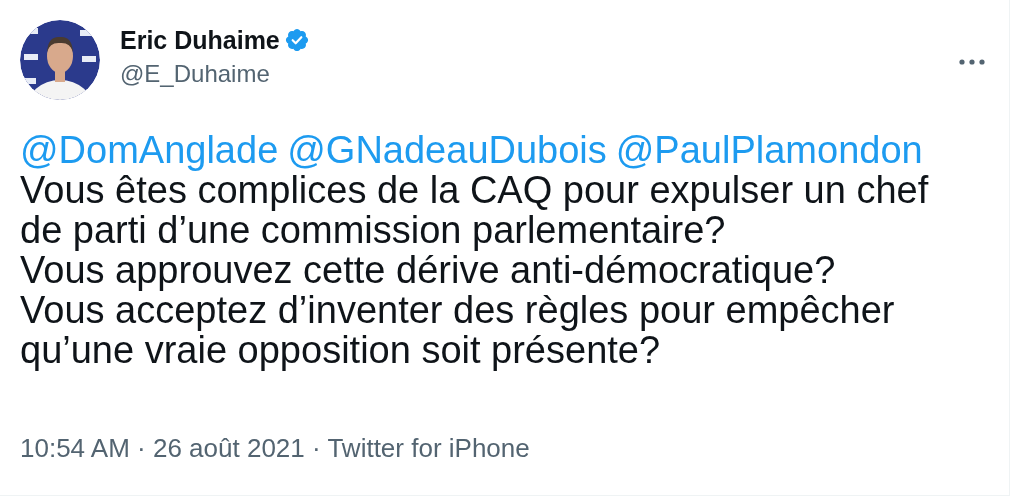 The image size is (1020, 496). I want to click on mention-link: @DomAnglade, so click(149, 150).